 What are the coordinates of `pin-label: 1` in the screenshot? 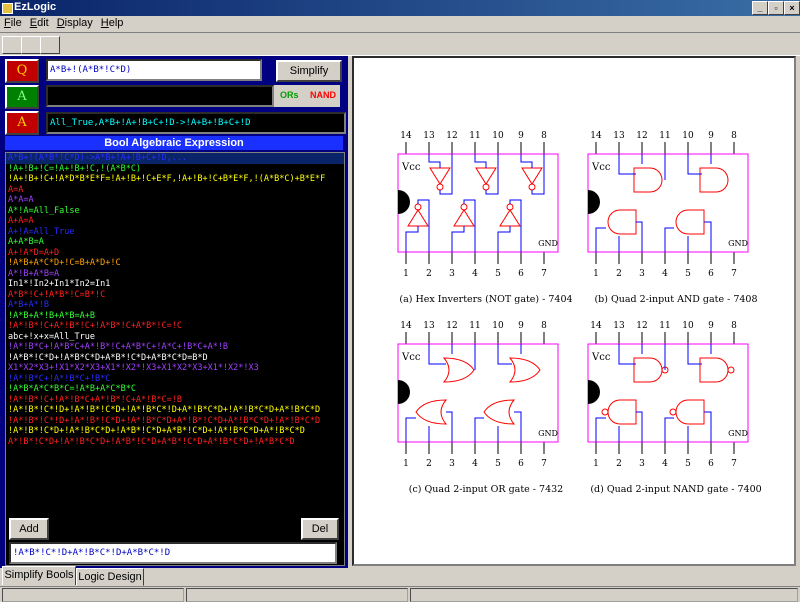 It's located at (596, 464).